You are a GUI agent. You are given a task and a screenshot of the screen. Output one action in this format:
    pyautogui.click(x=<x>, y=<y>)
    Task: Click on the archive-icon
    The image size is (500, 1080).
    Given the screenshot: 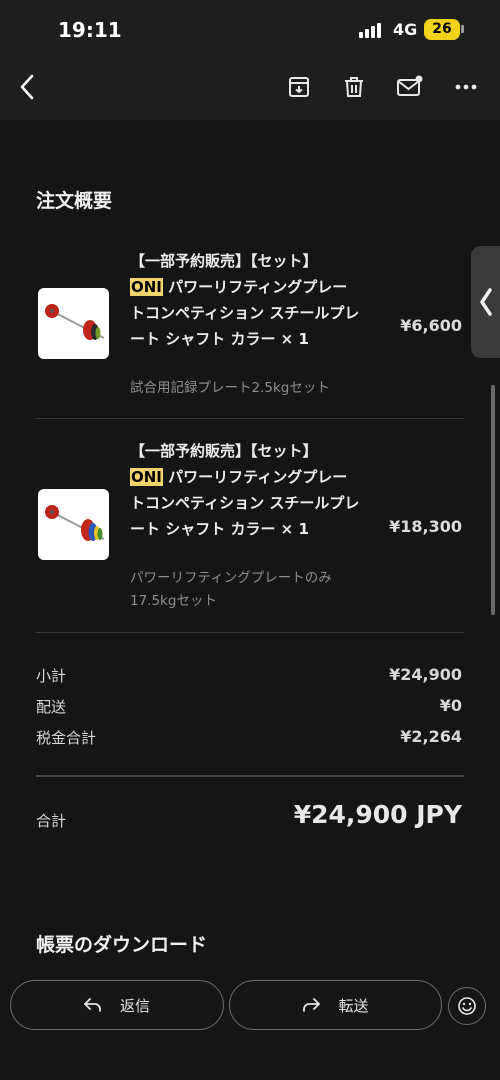 What is the action you would take?
    pyautogui.click(x=299, y=87)
    